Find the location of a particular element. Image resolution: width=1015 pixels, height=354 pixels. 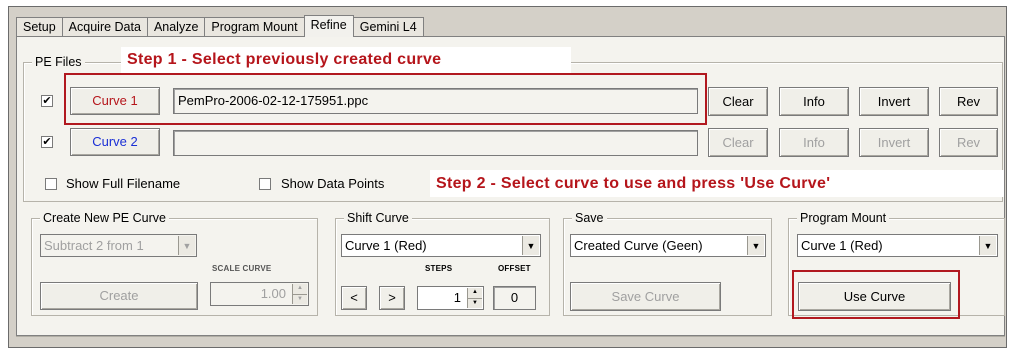

status-area is located at coordinates (510, 343).